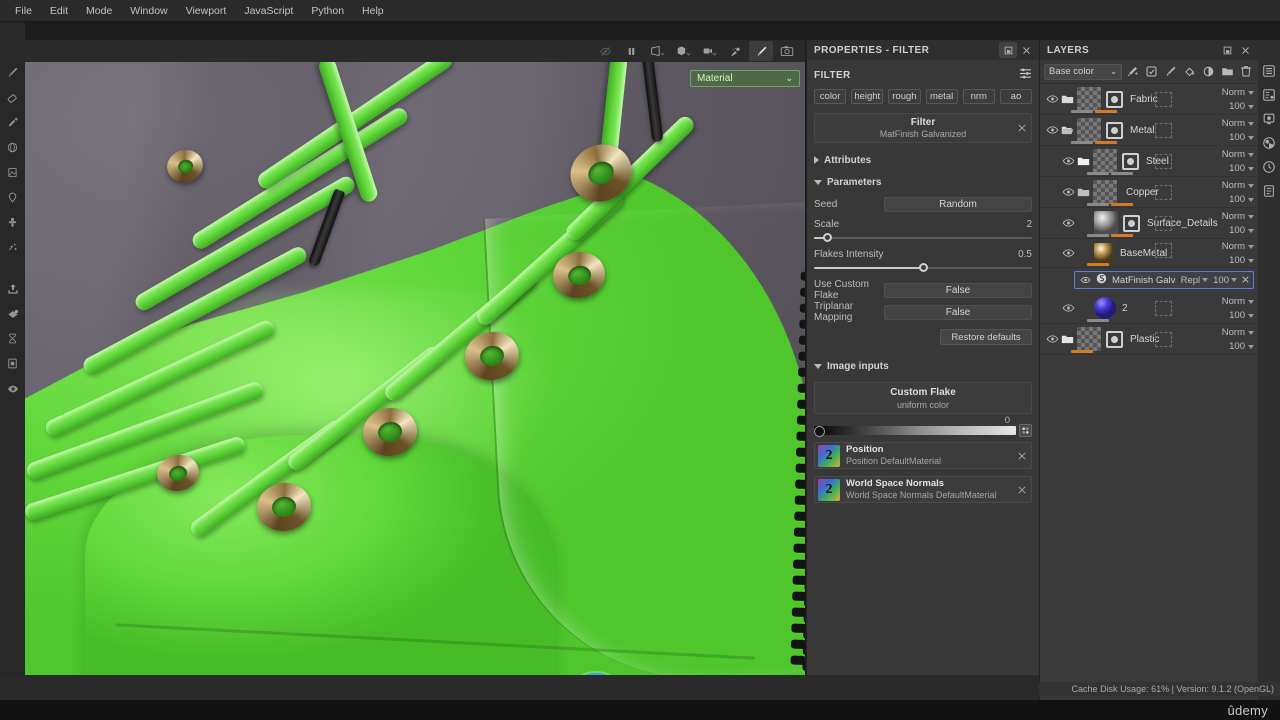 The width and height of the screenshot is (1280, 720). I want to click on param-scale-slider, so click(923, 238).